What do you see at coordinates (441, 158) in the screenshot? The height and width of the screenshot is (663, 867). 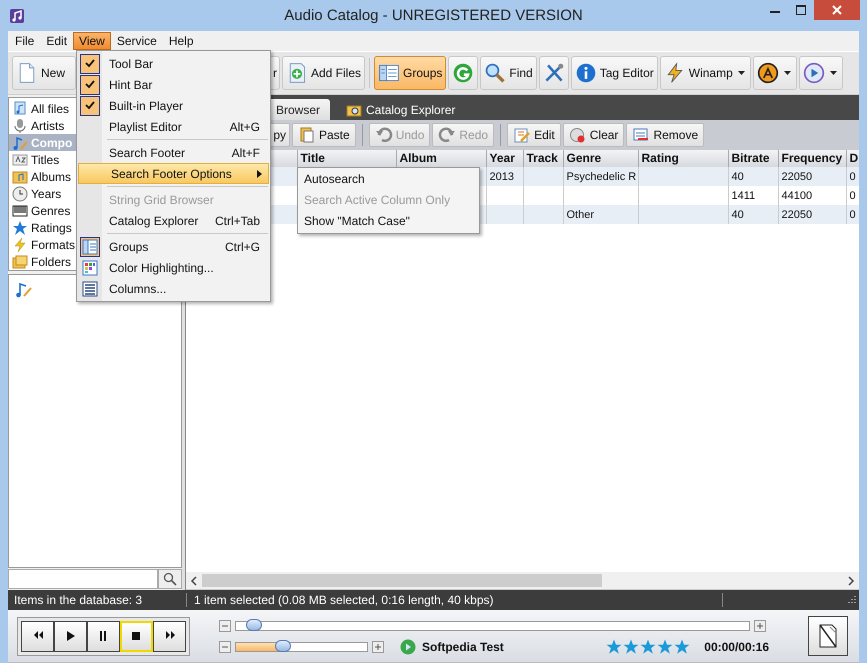 I see `column-header: Album` at bounding box center [441, 158].